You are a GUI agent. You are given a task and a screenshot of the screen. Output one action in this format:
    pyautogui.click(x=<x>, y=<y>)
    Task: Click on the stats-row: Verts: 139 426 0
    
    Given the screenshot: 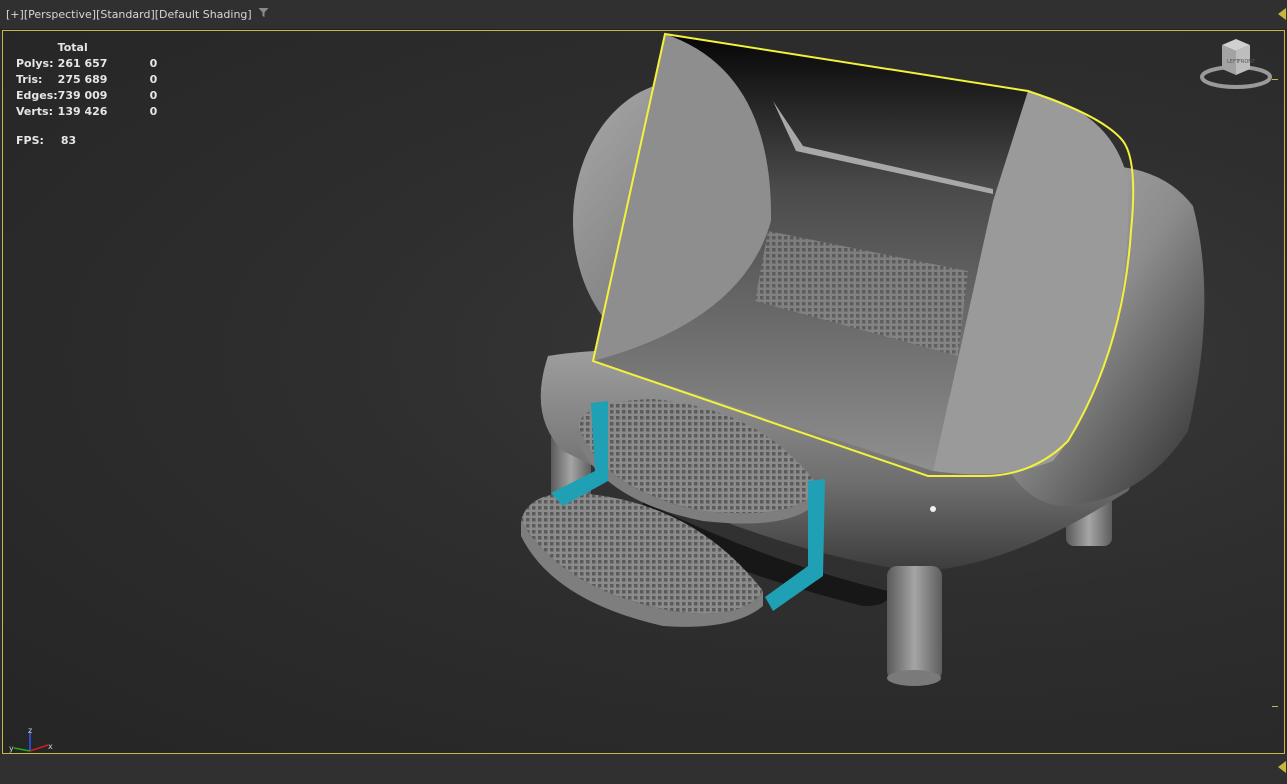 What is the action you would take?
    pyautogui.click(x=93, y=111)
    